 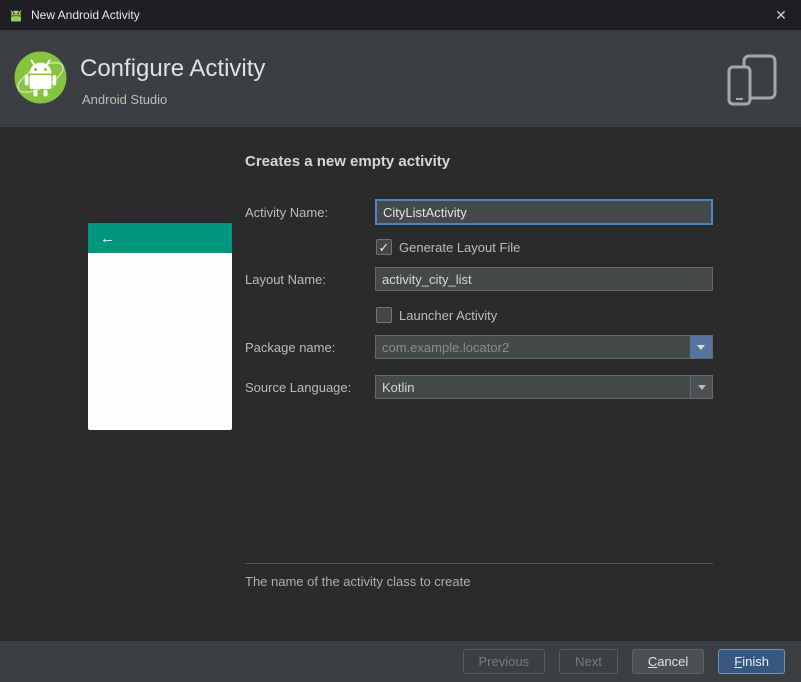 I want to click on source-language-label: Source Language:, so click(x=298, y=387).